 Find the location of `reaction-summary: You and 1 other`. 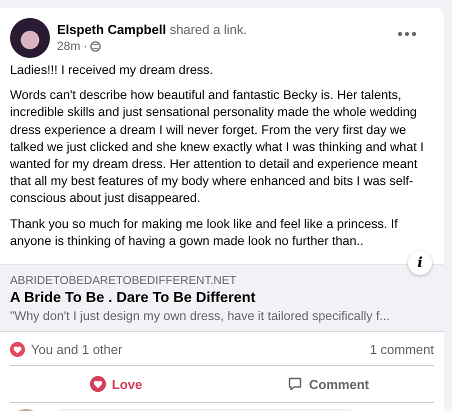

reaction-summary: You and 1 other is located at coordinates (76, 350).